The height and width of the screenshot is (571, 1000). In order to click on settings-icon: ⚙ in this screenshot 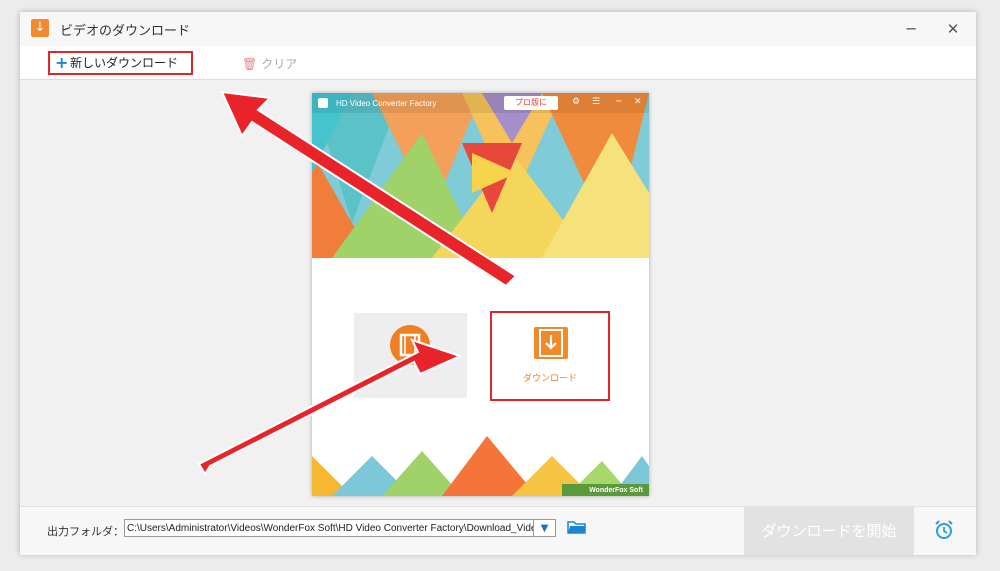, I will do `click(576, 102)`.